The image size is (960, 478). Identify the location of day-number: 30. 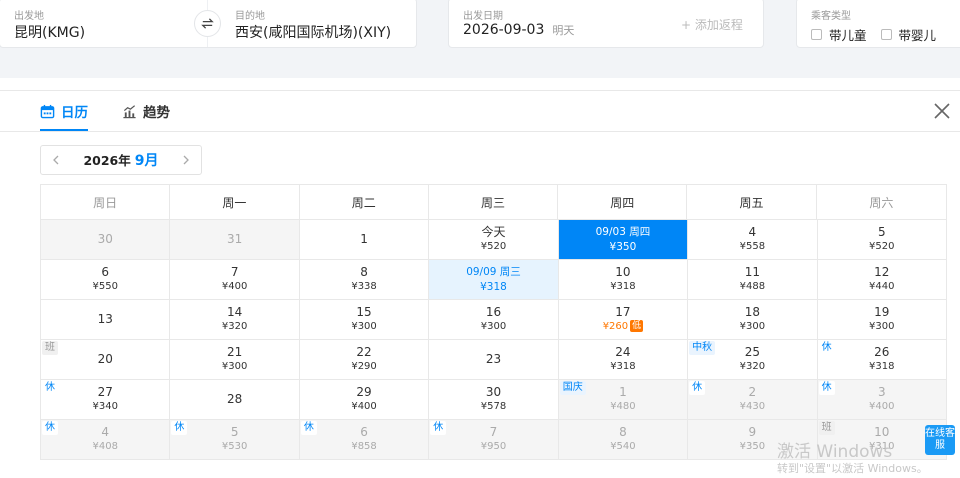
(105, 239).